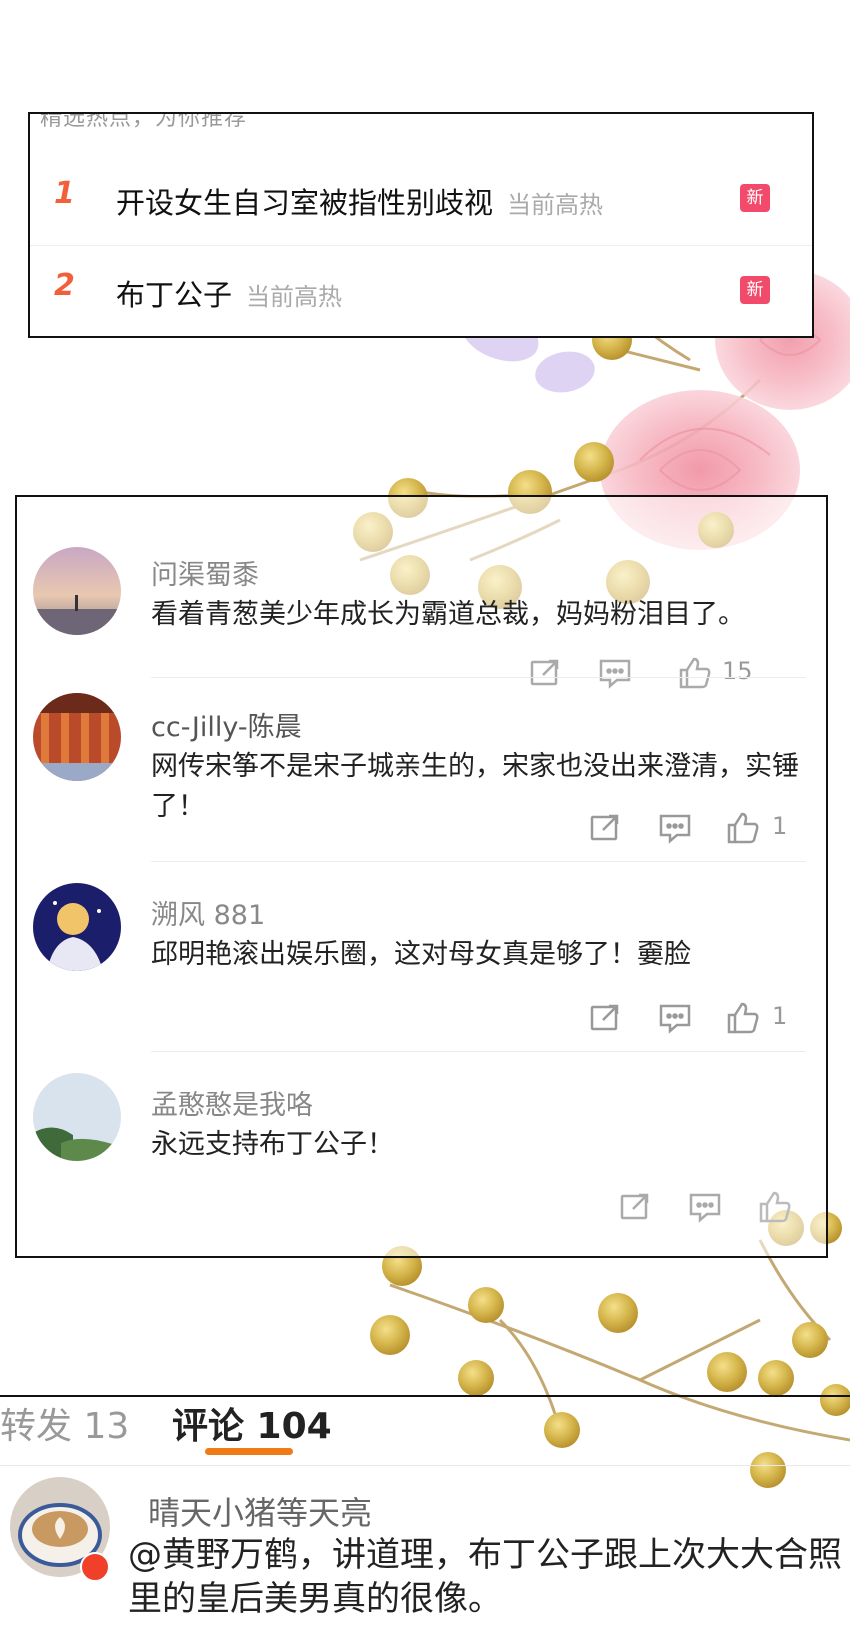 This screenshot has height=1645, width=850. I want to click on comment-username: 孟憨憨是我咯, so click(232, 1102).